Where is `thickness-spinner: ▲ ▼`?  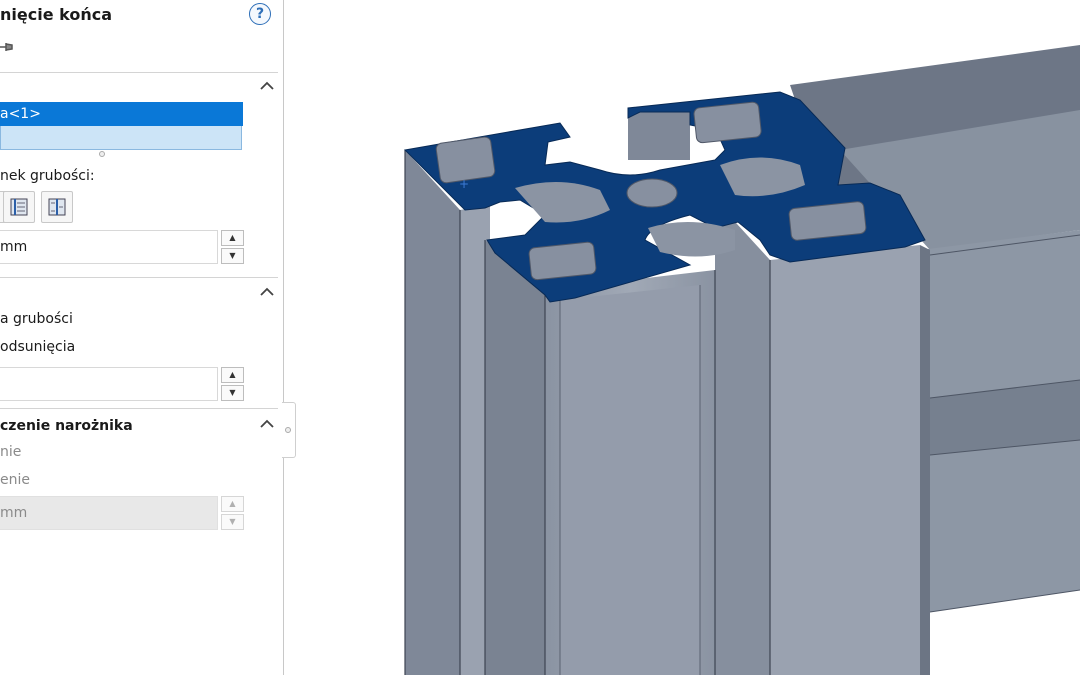 thickness-spinner: ▲ ▼ is located at coordinates (232, 247).